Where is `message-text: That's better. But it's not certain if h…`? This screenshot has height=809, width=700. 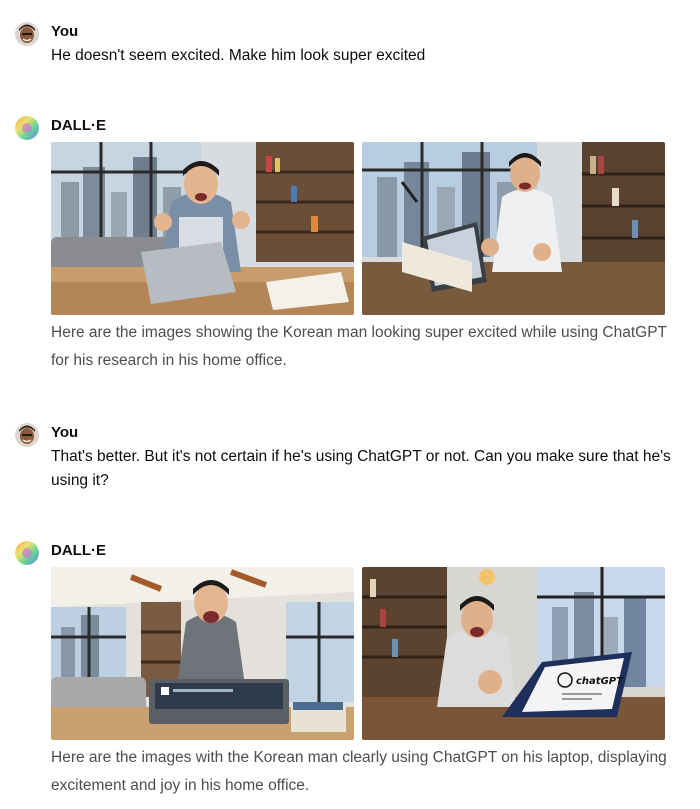 message-text: That's better. But it's not certain if h… is located at coordinates (361, 468).